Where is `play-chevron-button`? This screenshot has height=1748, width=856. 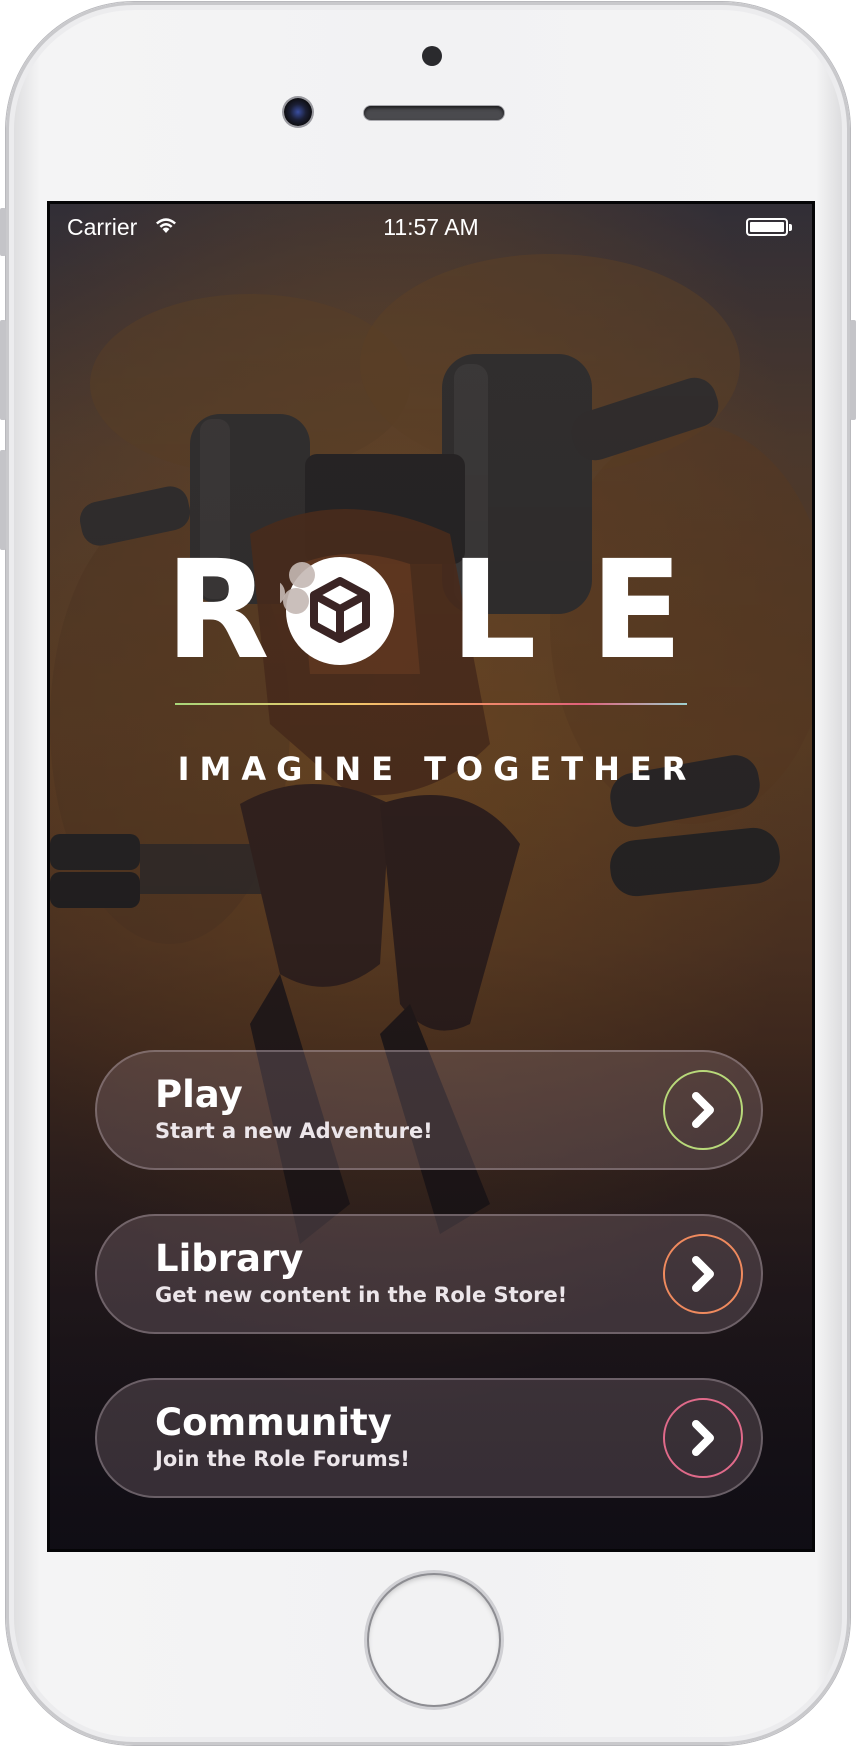
play-chevron-button is located at coordinates (703, 1110).